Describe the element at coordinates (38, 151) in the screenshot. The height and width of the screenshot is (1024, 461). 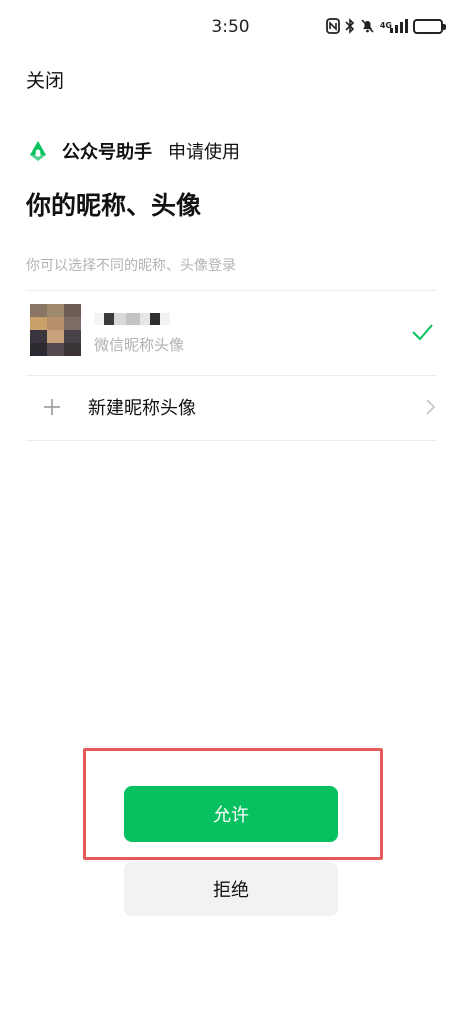
I see `app-logo-icon` at that location.